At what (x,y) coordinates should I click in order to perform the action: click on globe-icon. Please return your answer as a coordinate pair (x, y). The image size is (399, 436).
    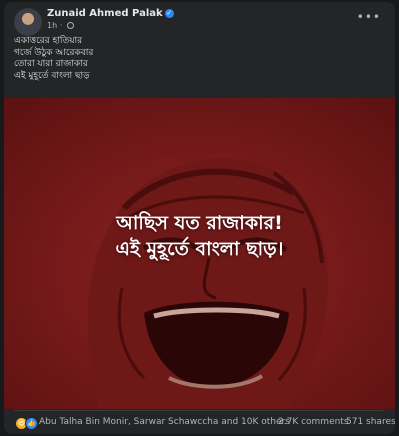
    Looking at the image, I should click on (70, 25).